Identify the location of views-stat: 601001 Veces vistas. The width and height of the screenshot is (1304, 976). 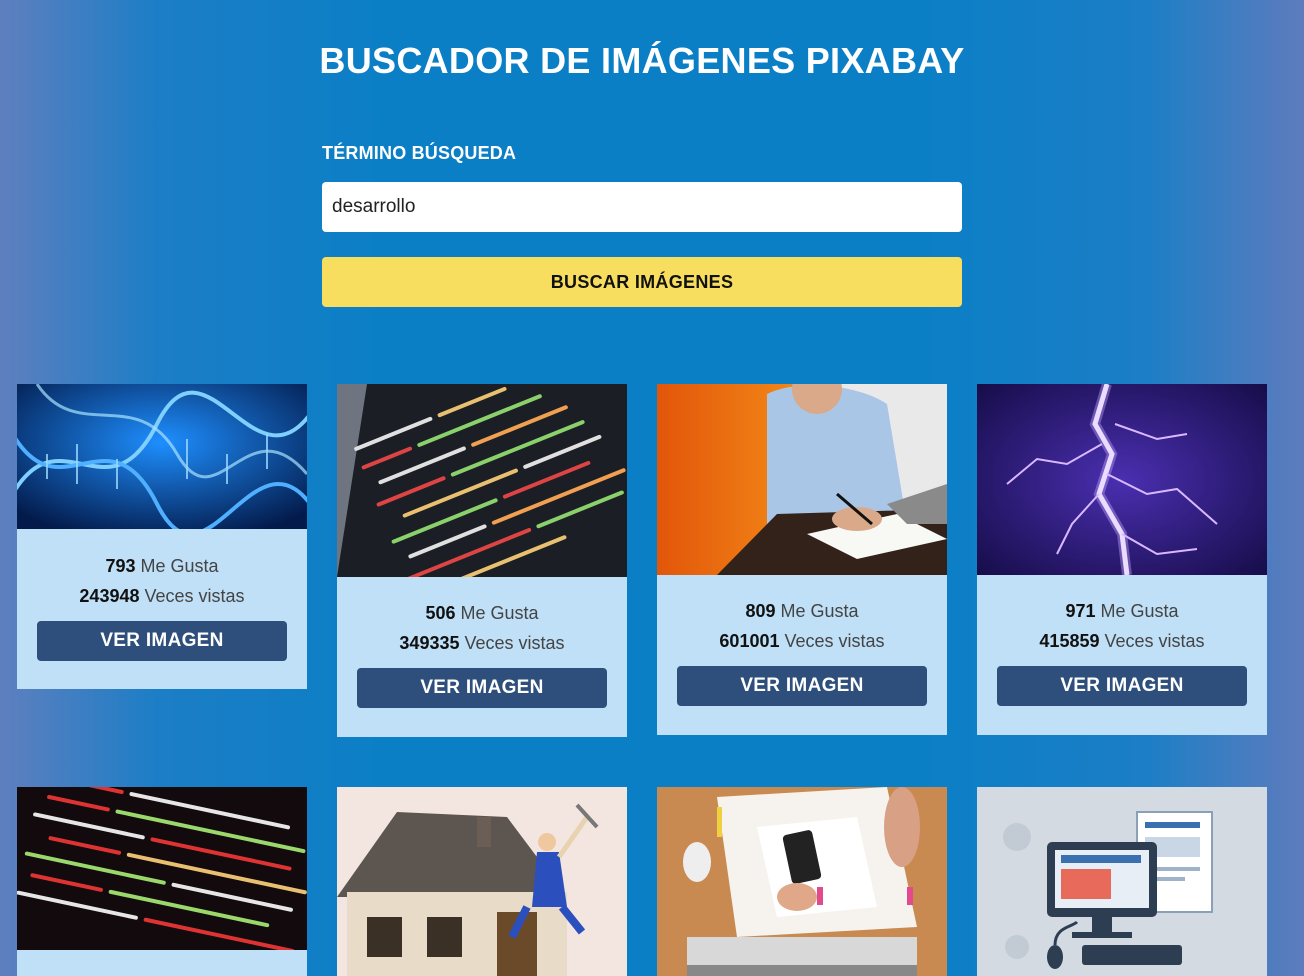
(802, 641).